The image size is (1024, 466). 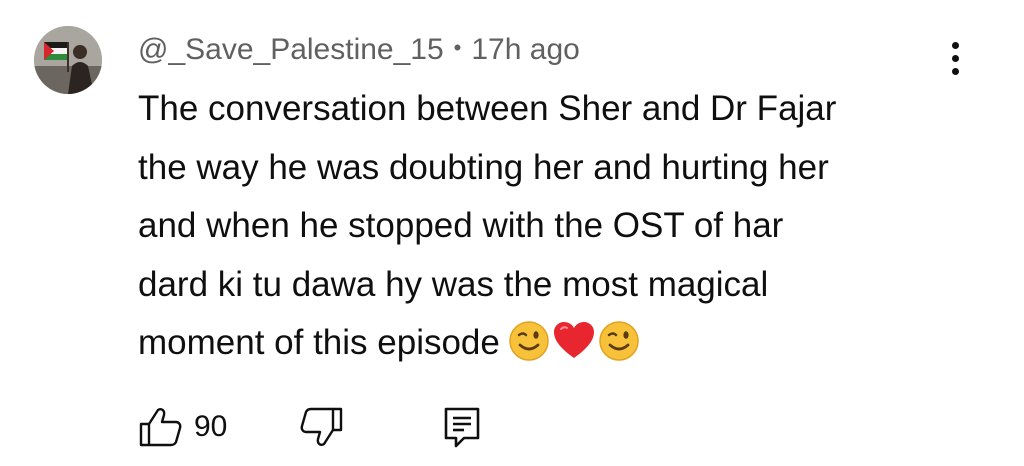 I want to click on dislike-button, so click(x=321, y=427).